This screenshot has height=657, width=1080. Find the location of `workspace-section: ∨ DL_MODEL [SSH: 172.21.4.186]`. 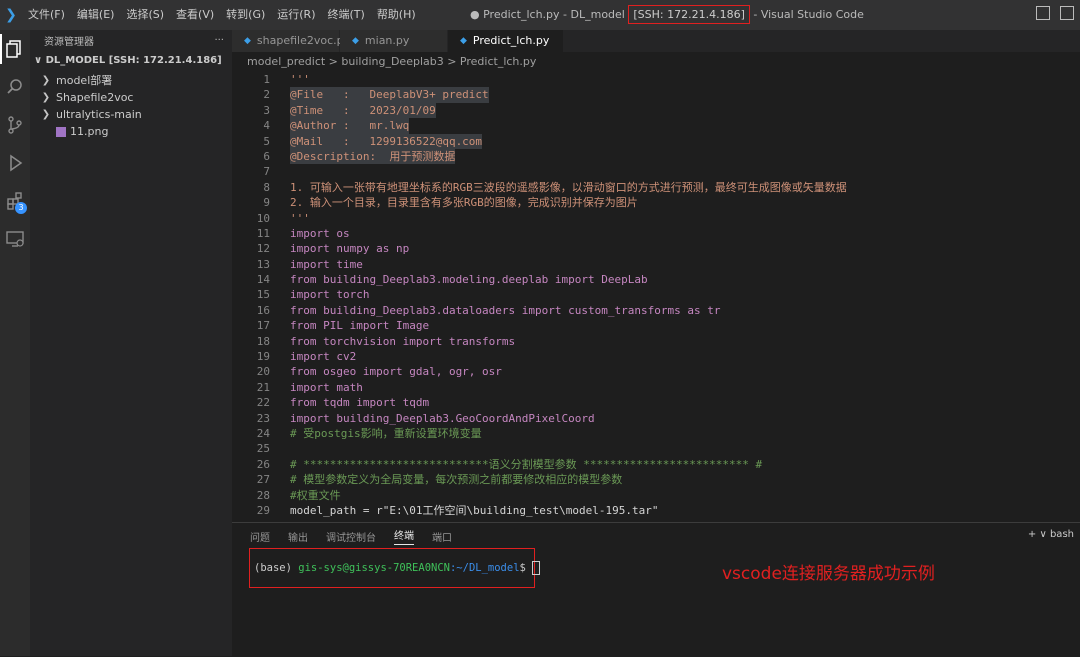

workspace-section: ∨ DL_MODEL [SSH: 172.21.4.186] is located at coordinates (131, 61).